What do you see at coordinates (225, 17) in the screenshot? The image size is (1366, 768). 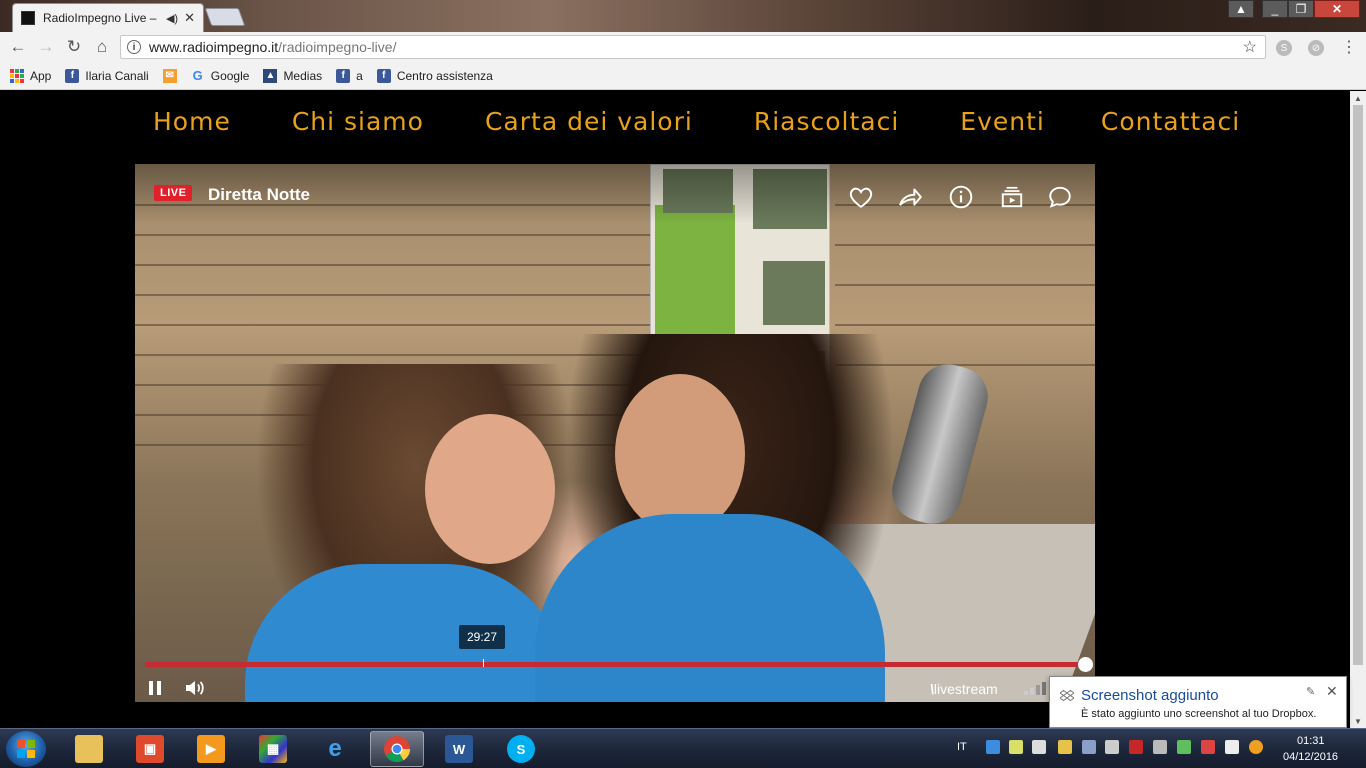 I see `new-tab-button` at bounding box center [225, 17].